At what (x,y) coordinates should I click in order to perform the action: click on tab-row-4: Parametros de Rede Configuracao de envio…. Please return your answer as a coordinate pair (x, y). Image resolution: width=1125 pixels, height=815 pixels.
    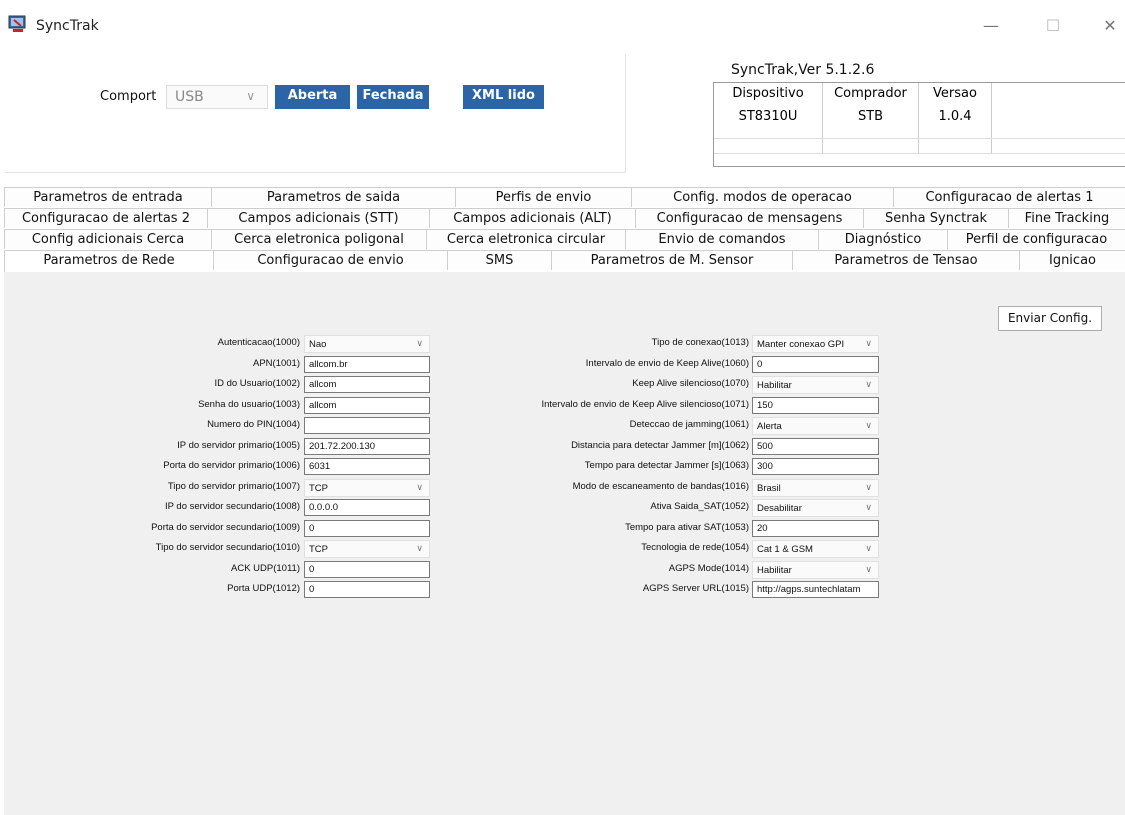
    Looking at the image, I should click on (564, 261).